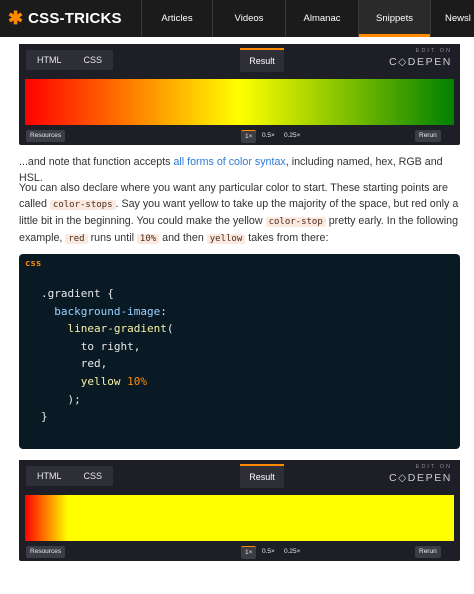 The image size is (474, 594). I want to click on site-logo: ✱ CSS-TRICKS, so click(65, 18).